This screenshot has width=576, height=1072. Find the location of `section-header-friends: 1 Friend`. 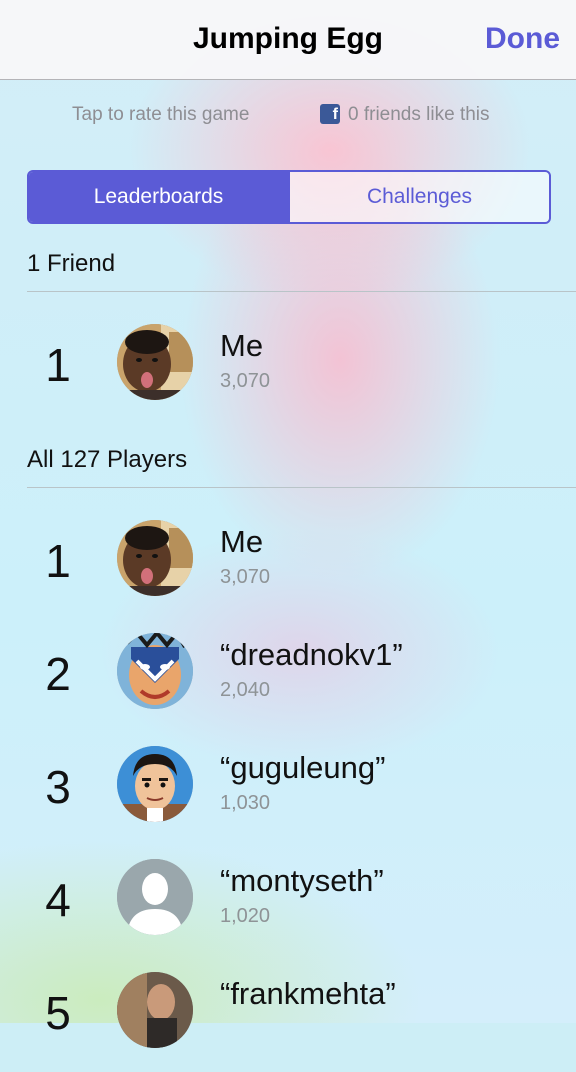

section-header-friends: 1 Friend is located at coordinates (71, 263).